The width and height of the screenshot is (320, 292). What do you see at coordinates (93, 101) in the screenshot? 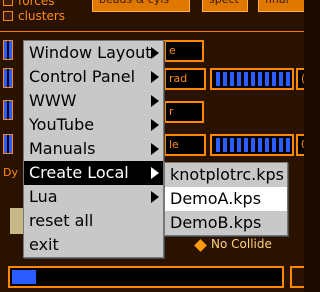
I see `menu-item-www: WWW` at bounding box center [93, 101].